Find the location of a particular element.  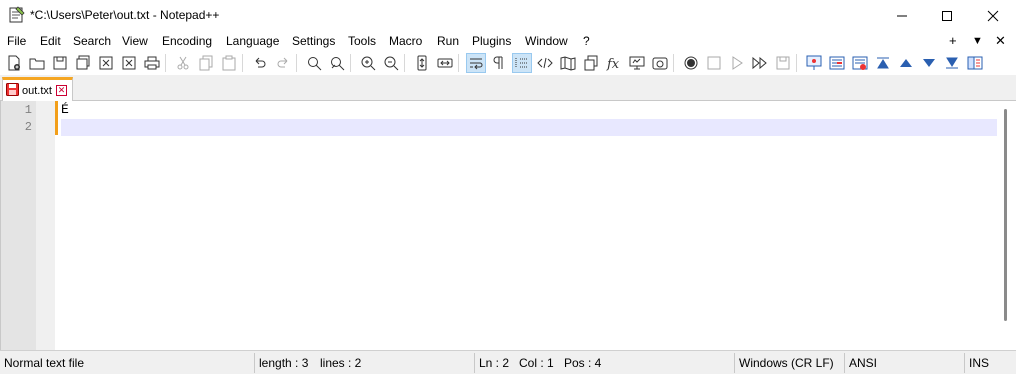

menu-plugins: Plugins is located at coordinates (491, 41).